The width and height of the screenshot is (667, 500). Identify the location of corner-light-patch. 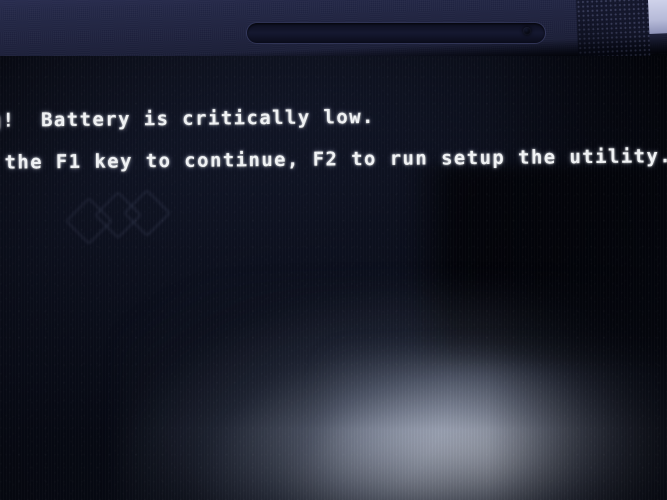
(657, 17).